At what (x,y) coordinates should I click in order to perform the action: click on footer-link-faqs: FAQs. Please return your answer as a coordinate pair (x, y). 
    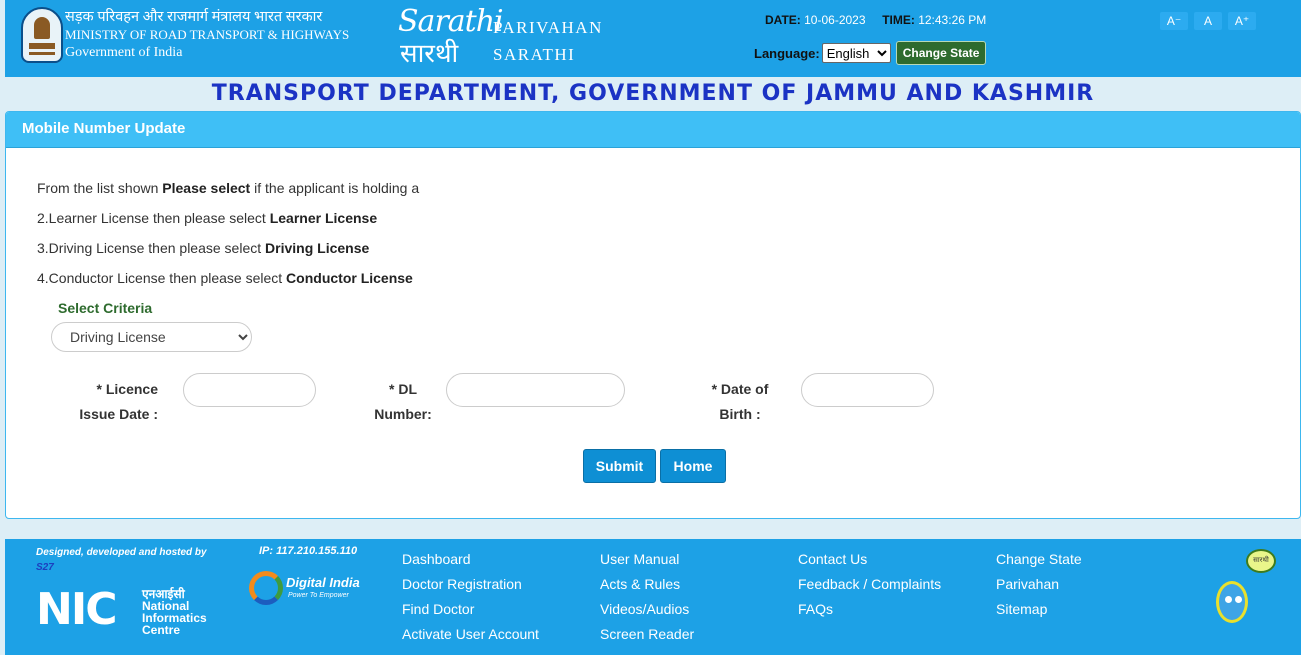
    Looking at the image, I should click on (869, 609).